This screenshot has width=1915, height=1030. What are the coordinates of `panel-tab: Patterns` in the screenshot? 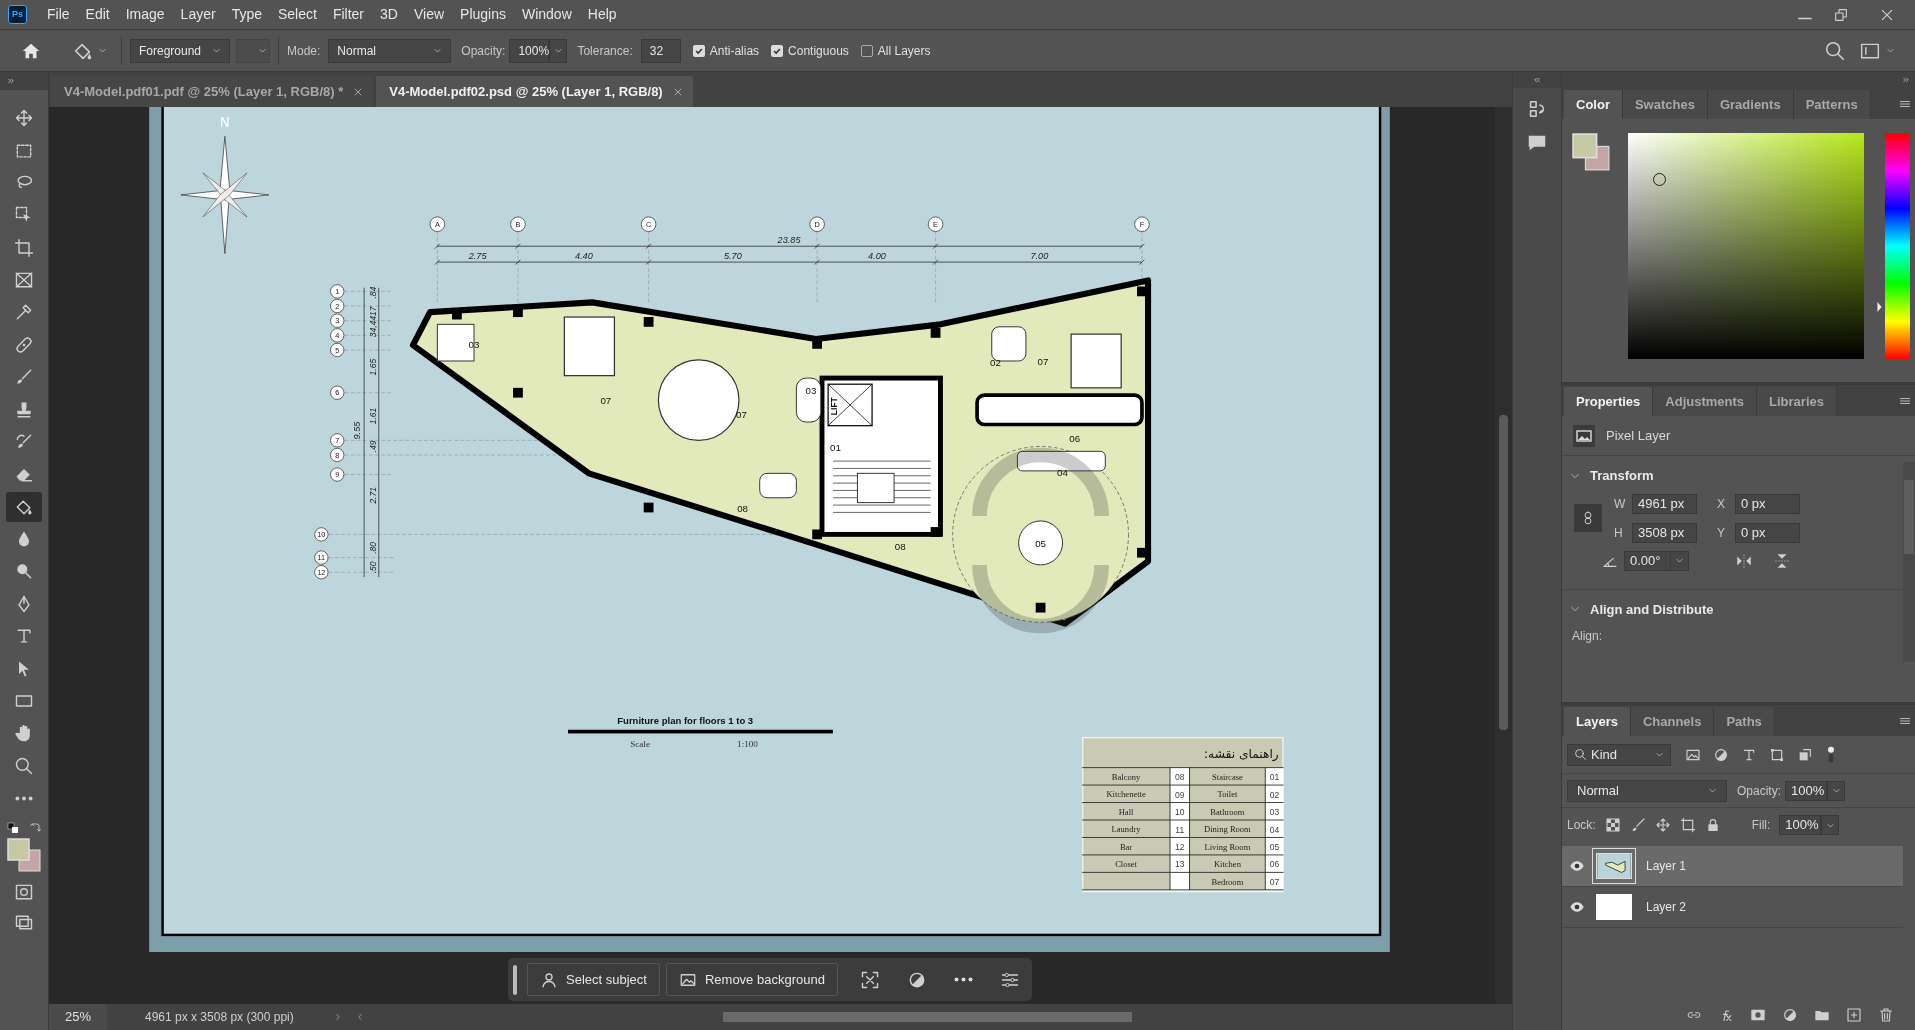 It's located at (1832, 104).